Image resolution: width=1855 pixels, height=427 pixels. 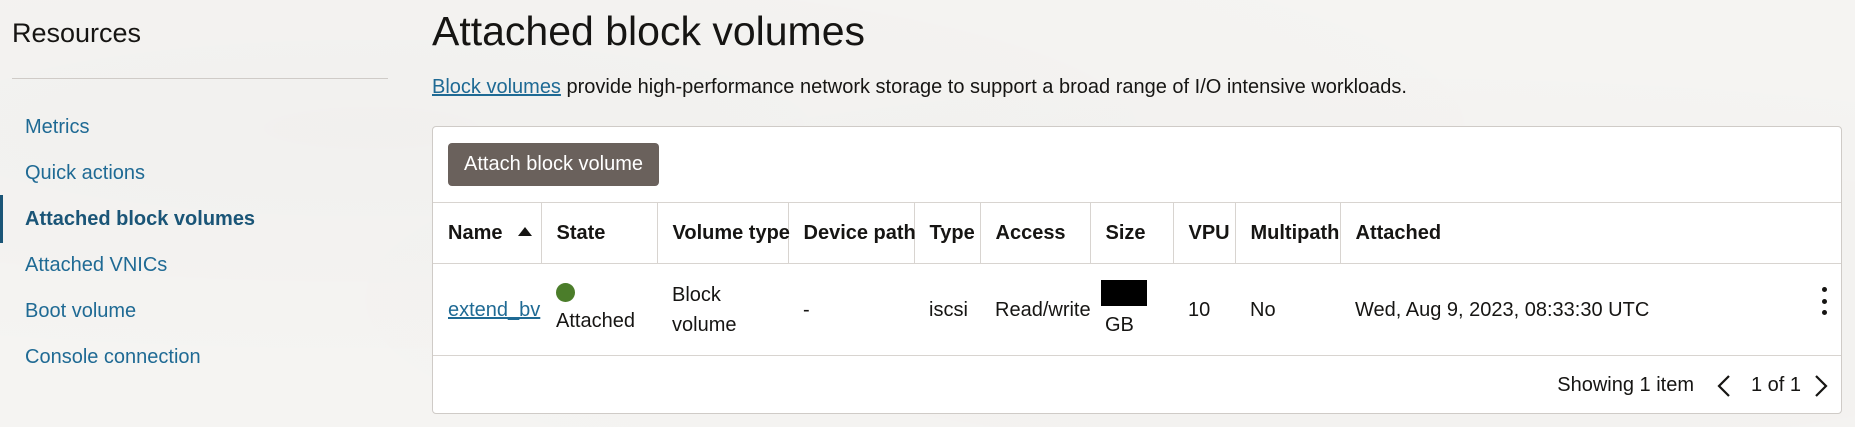 I want to click on row-actions-menu-icon, so click(x=1824, y=301).